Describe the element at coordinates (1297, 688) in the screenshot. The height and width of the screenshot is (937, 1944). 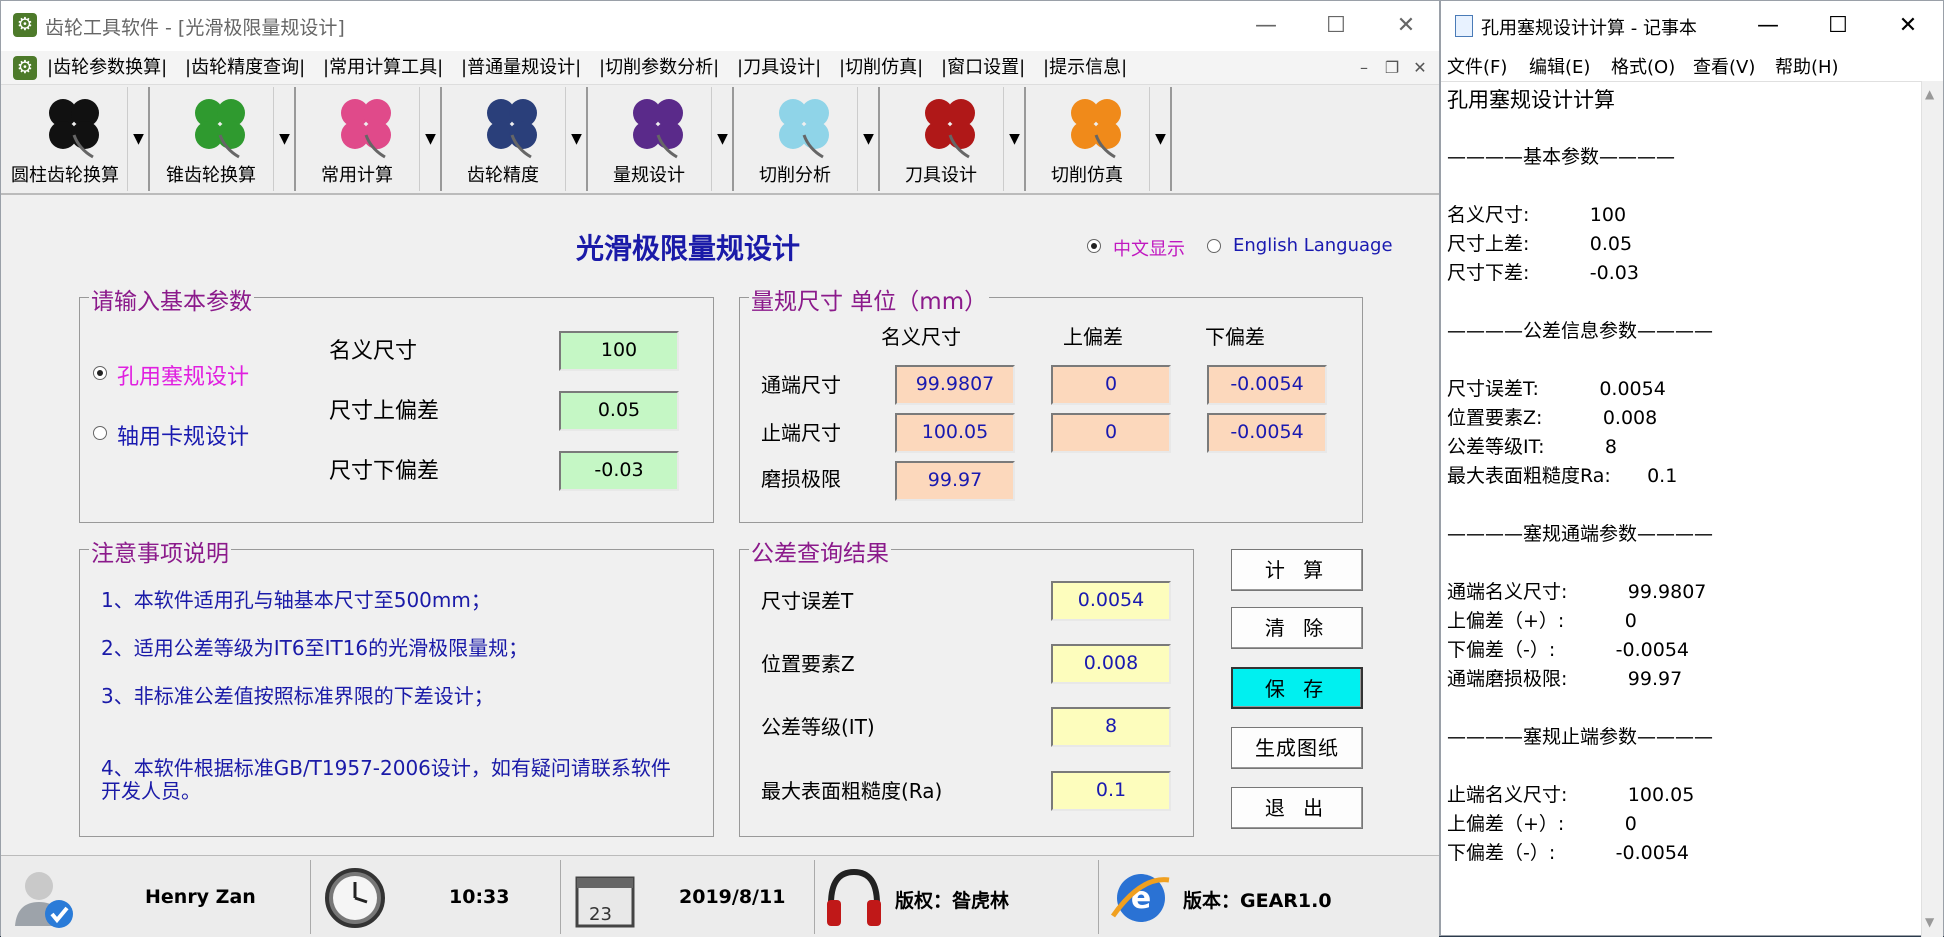
I see `save-button: 保 存` at that location.